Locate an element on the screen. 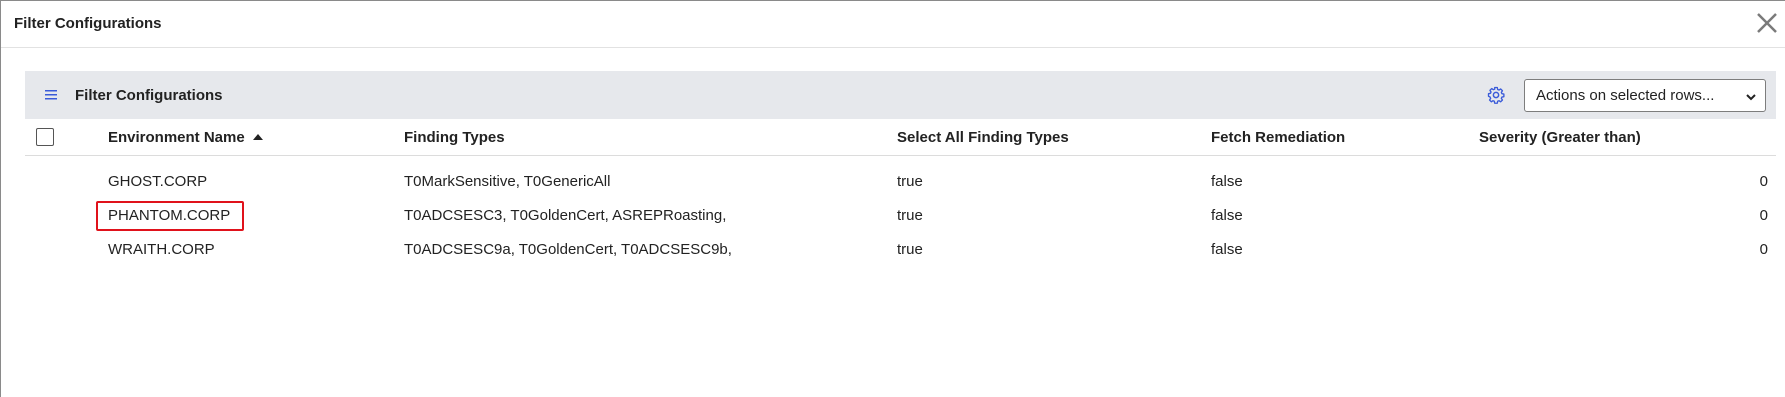 Image resolution: width=1785 pixels, height=397 pixels. environment-link-wraith-corp: WRAITH.CORP is located at coordinates (161, 249).